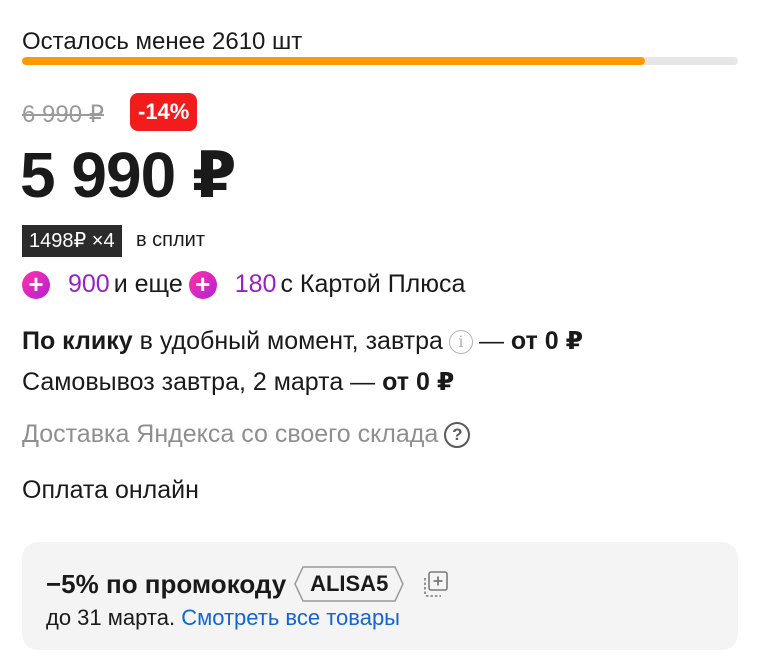  Describe the element at coordinates (460, 342) in the screenshot. I see `info-icon: i` at that location.